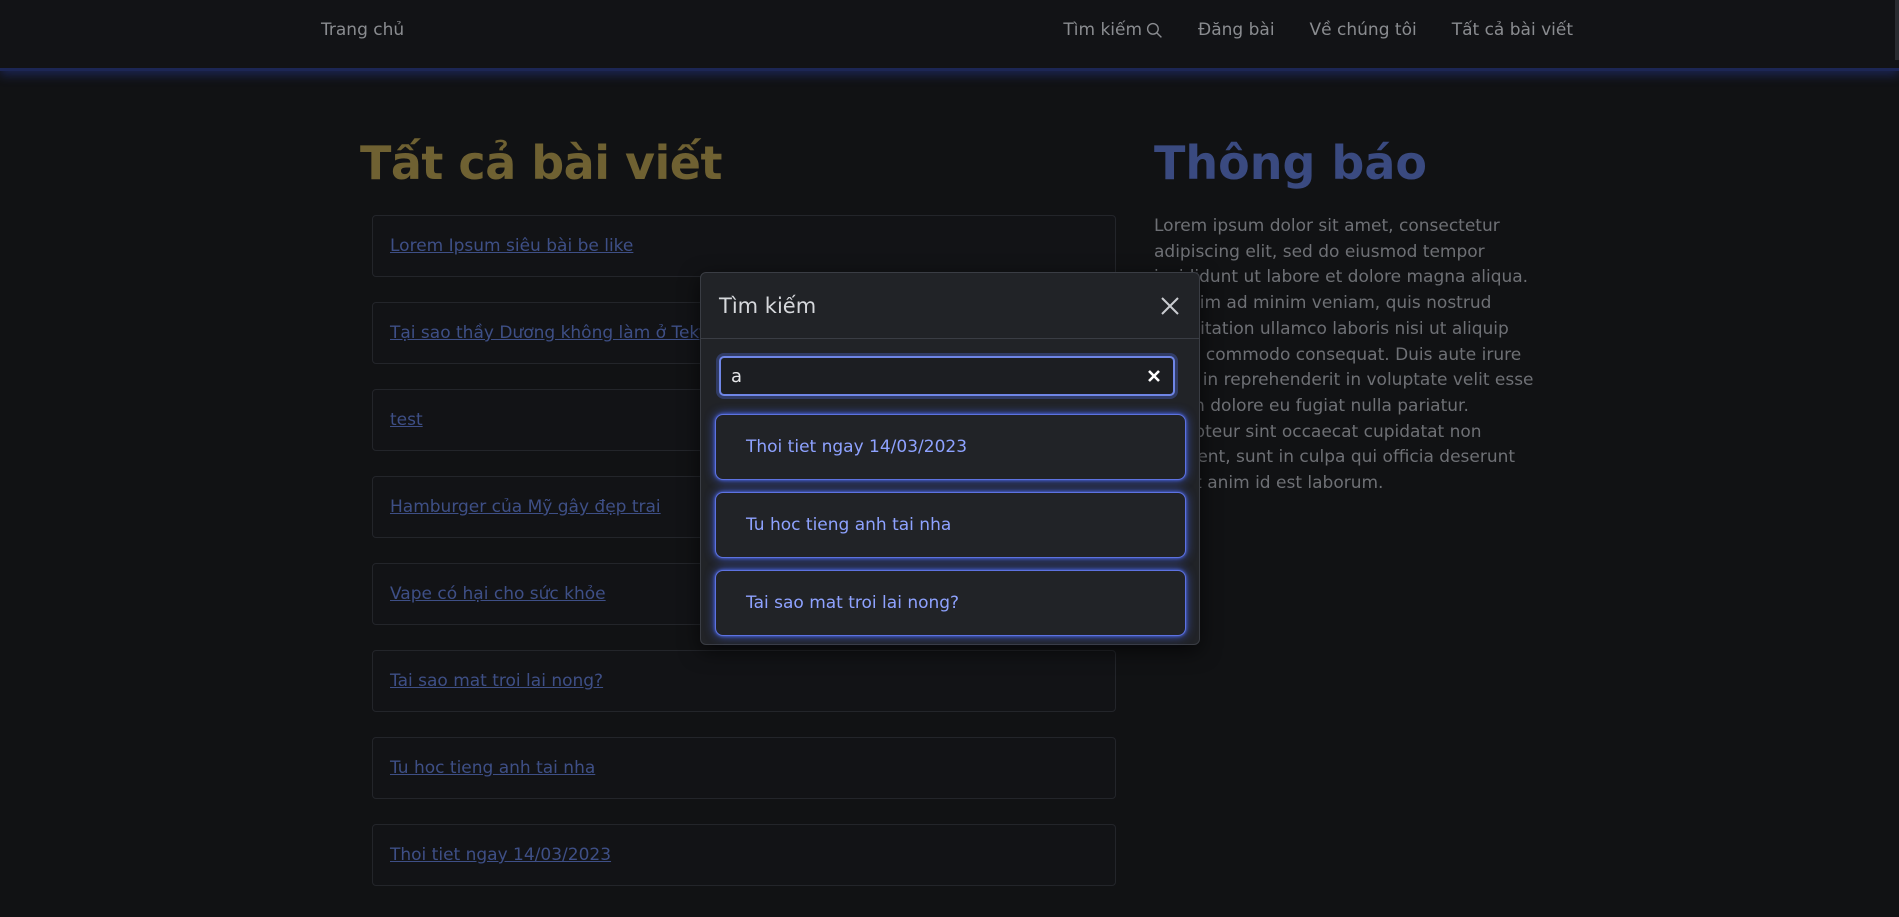 The image size is (1899, 917). I want to click on nav-search-label: Tìm kiếm, so click(1103, 30).